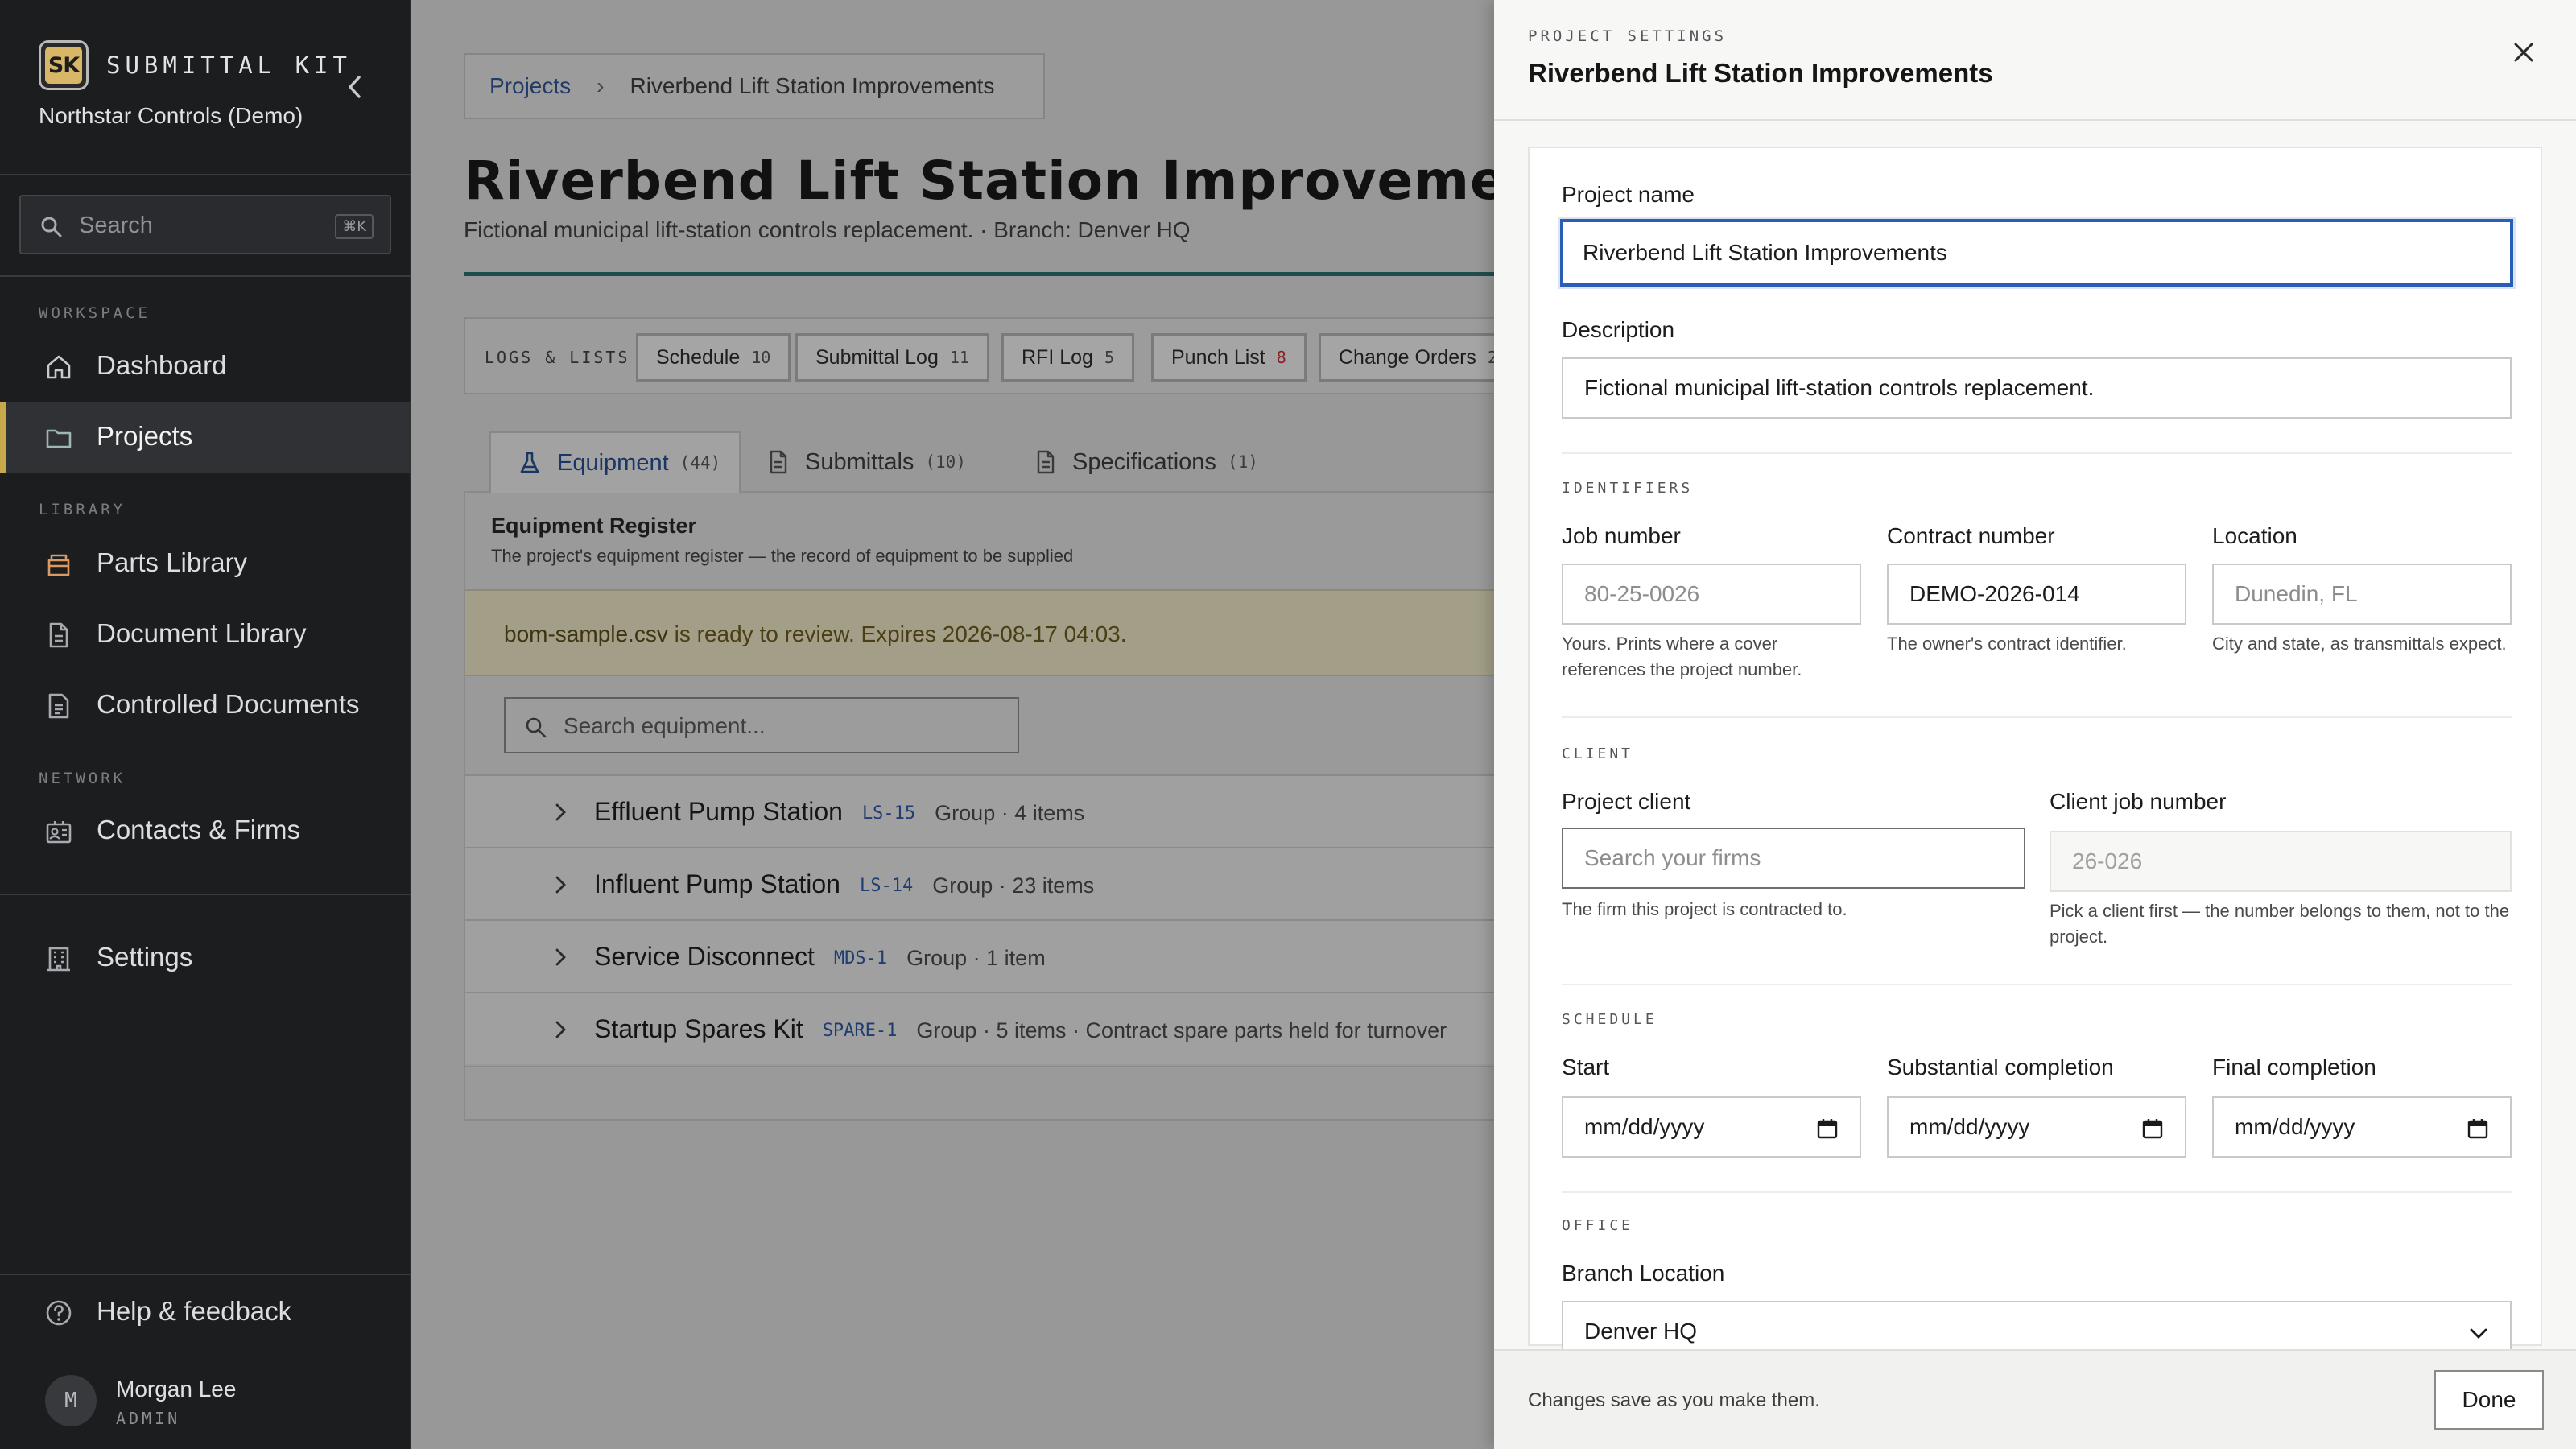 This screenshot has width=2576, height=1449. I want to click on chip-count: 5, so click(1109, 357).